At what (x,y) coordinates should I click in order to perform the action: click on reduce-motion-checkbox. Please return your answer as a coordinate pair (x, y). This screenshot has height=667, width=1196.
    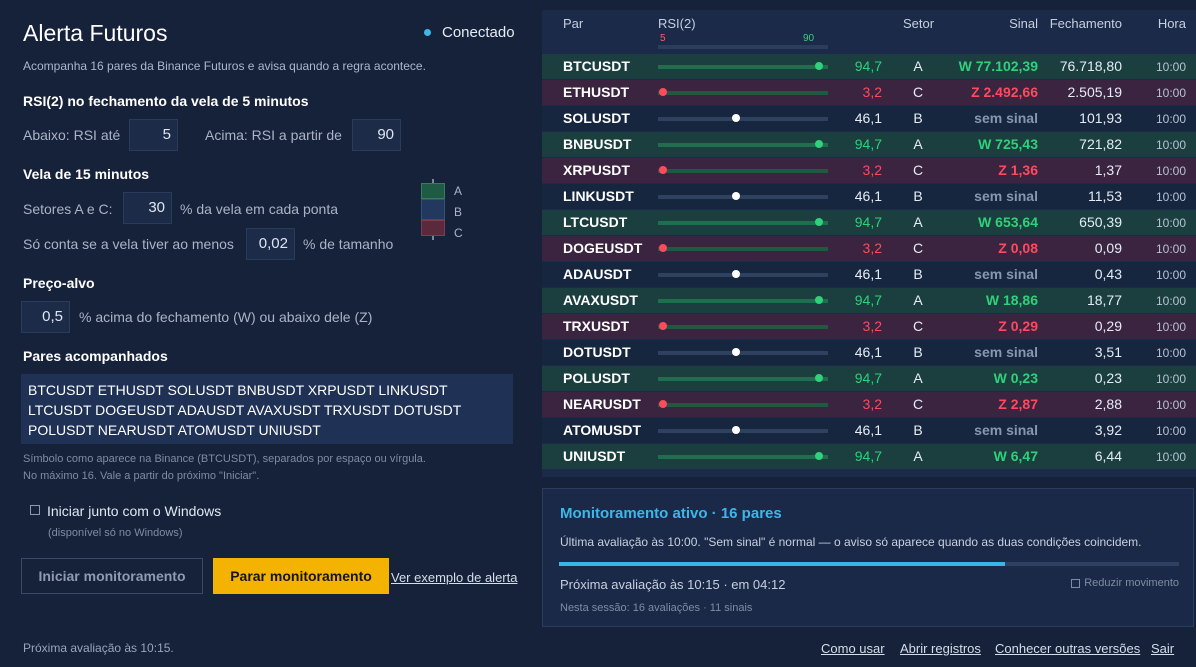
    Looking at the image, I should click on (1076, 583).